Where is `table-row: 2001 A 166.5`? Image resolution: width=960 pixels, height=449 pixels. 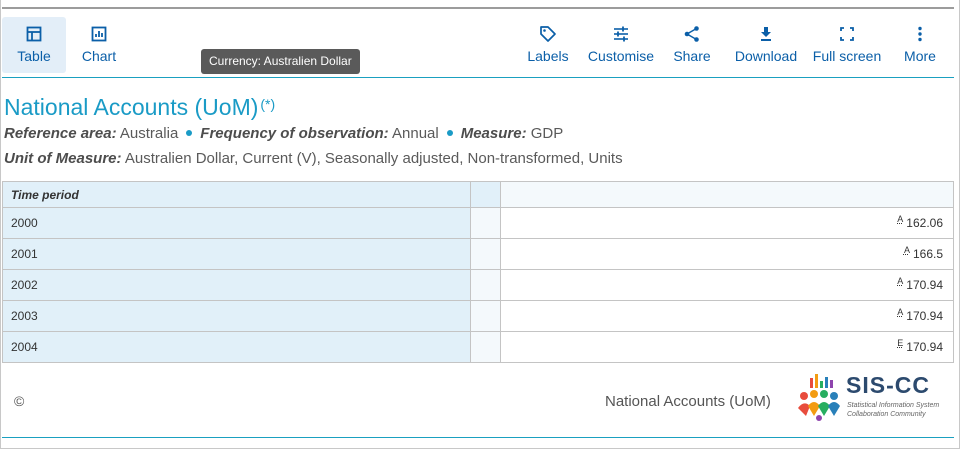 table-row: 2001 A 166.5 is located at coordinates (478, 254).